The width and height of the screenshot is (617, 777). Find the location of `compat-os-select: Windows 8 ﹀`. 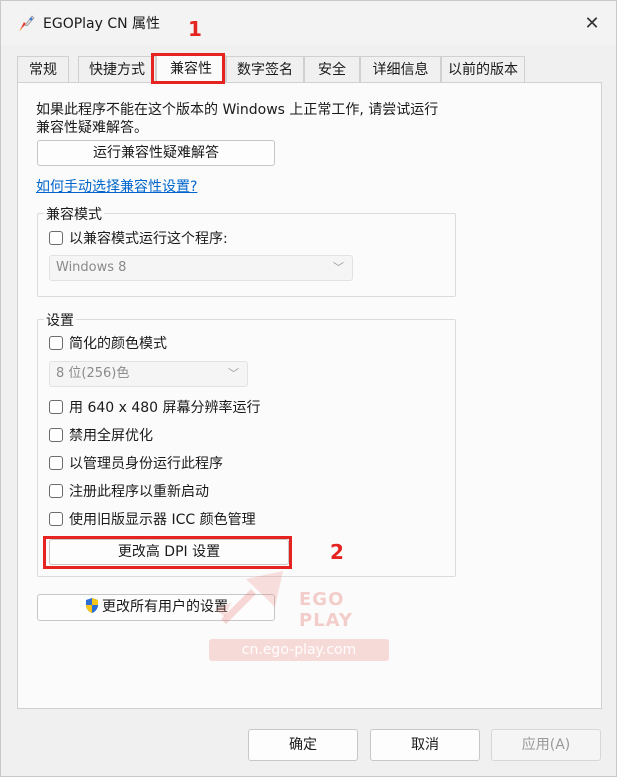

compat-os-select: Windows 8 ﹀ is located at coordinates (201, 268).